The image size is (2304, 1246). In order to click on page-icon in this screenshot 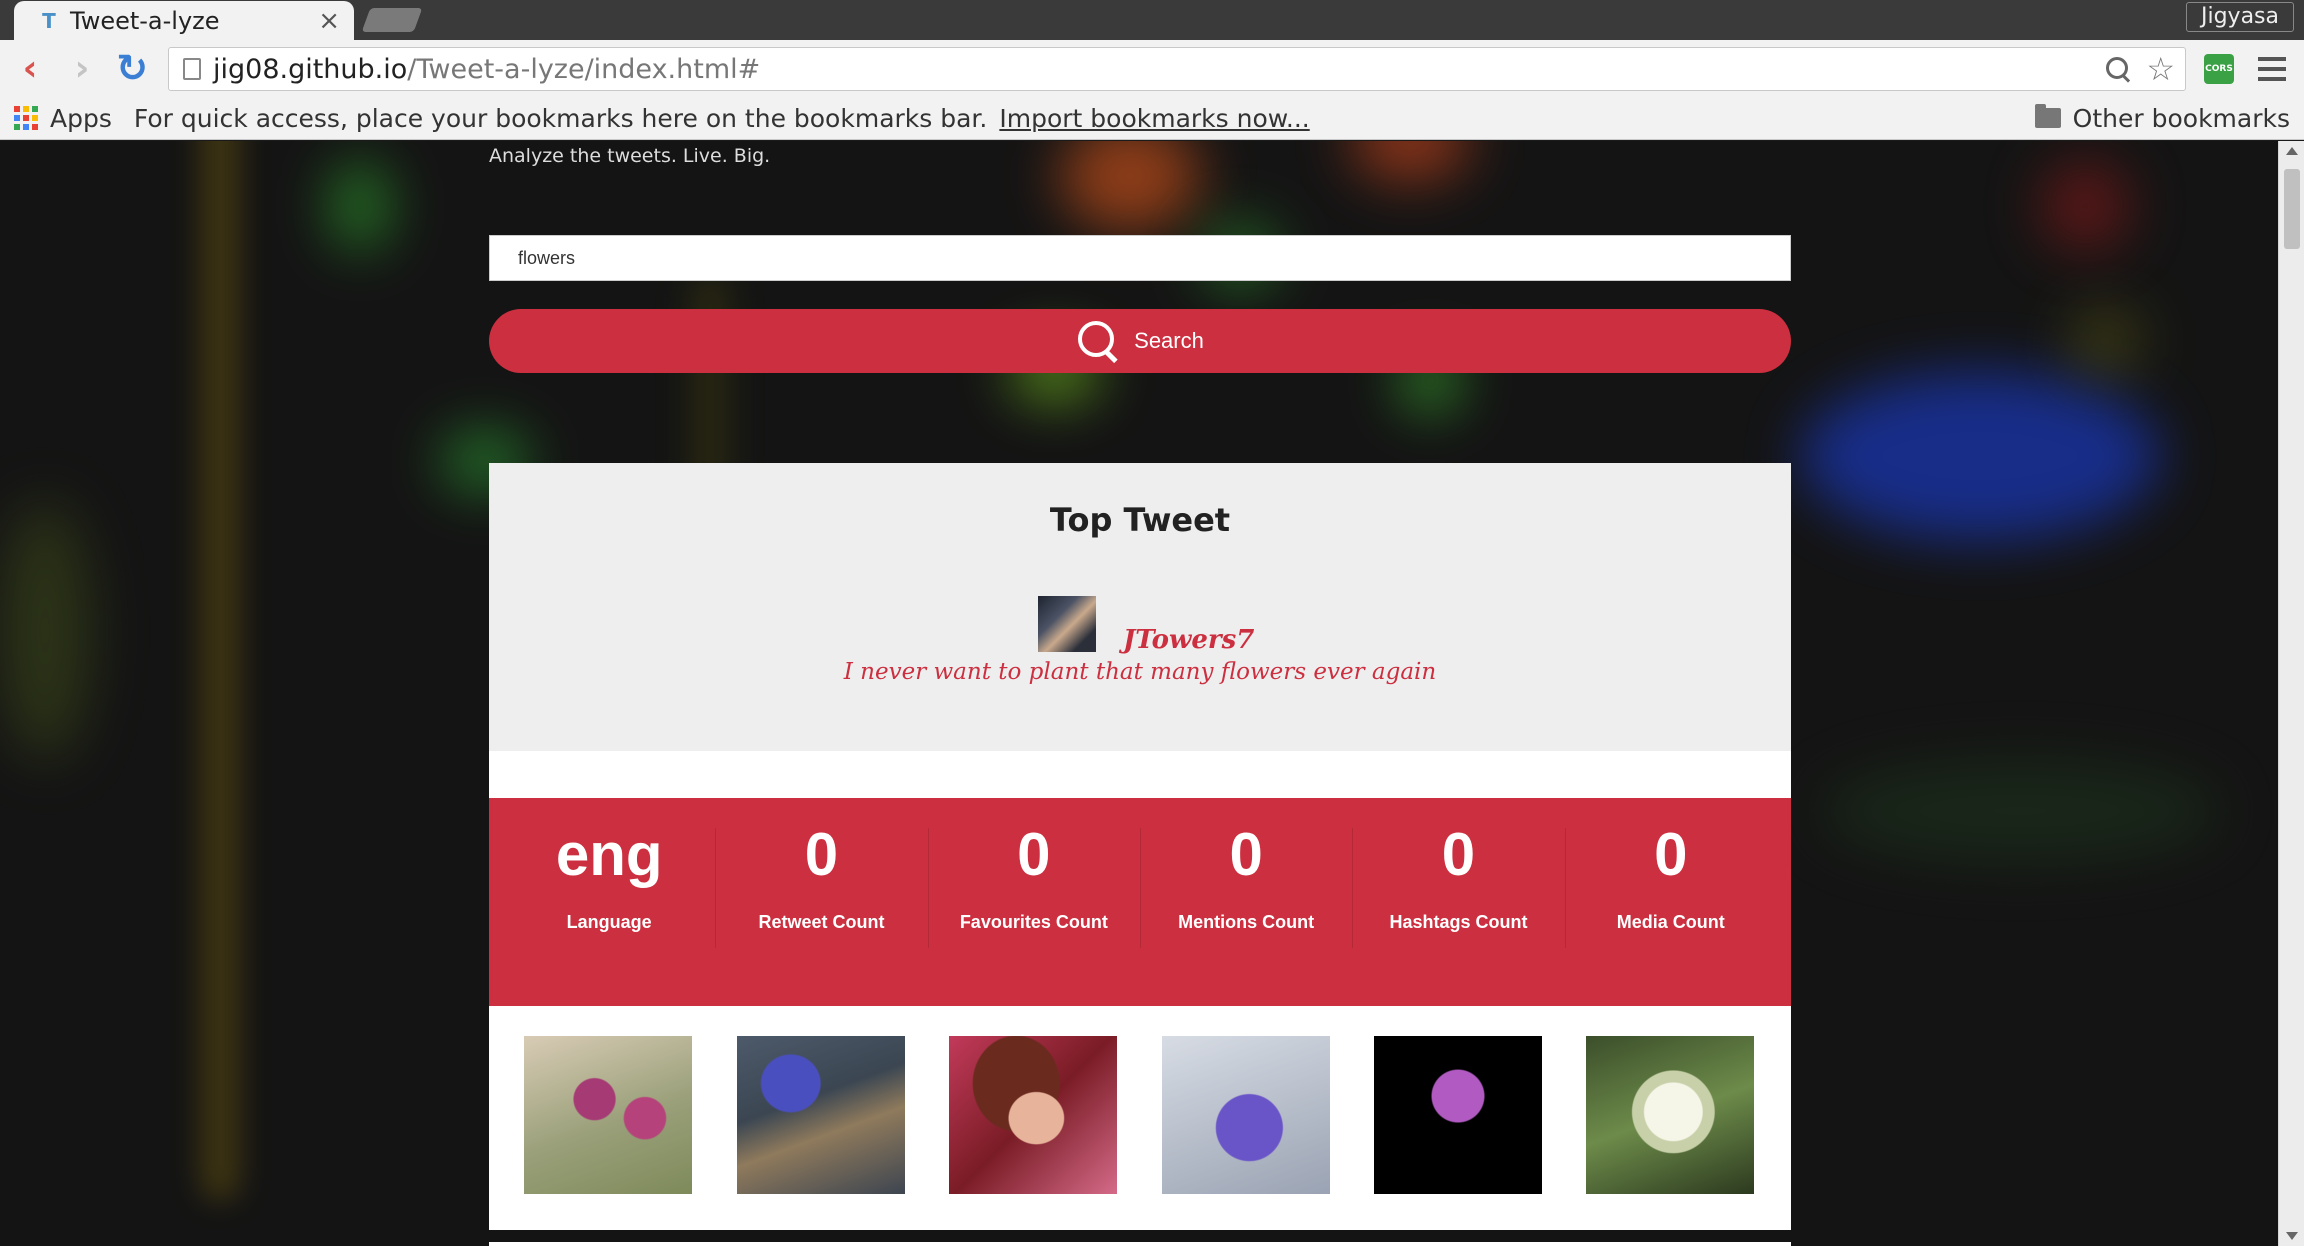, I will do `click(192, 69)`.